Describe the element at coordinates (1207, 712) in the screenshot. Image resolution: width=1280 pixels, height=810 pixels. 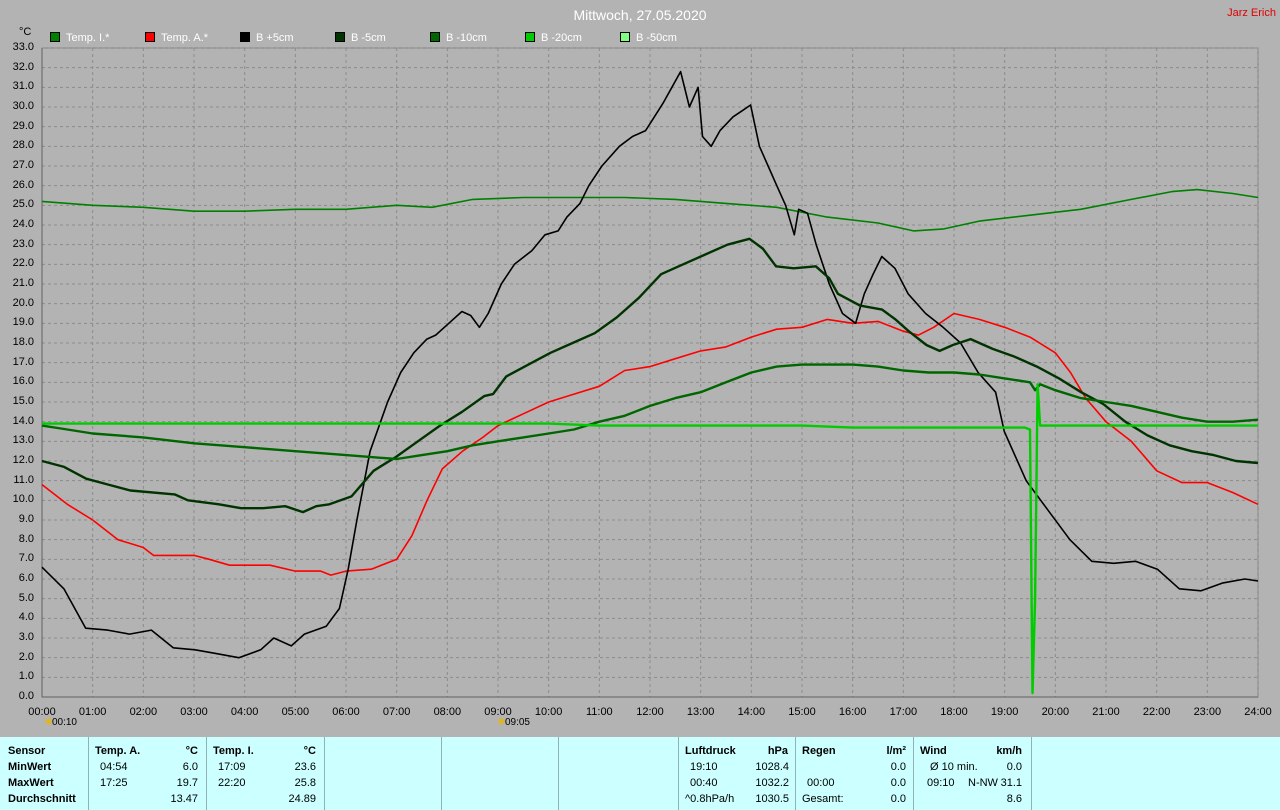
I see `x-tick-label: 23:00` at that location.